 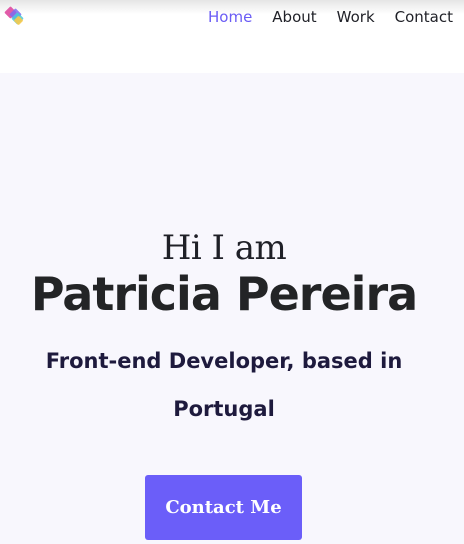 What do you see at coordinates (232, 36) in the screenshot?
I see `site-header: Home About Work Contact` at bounding box center [232, 36].